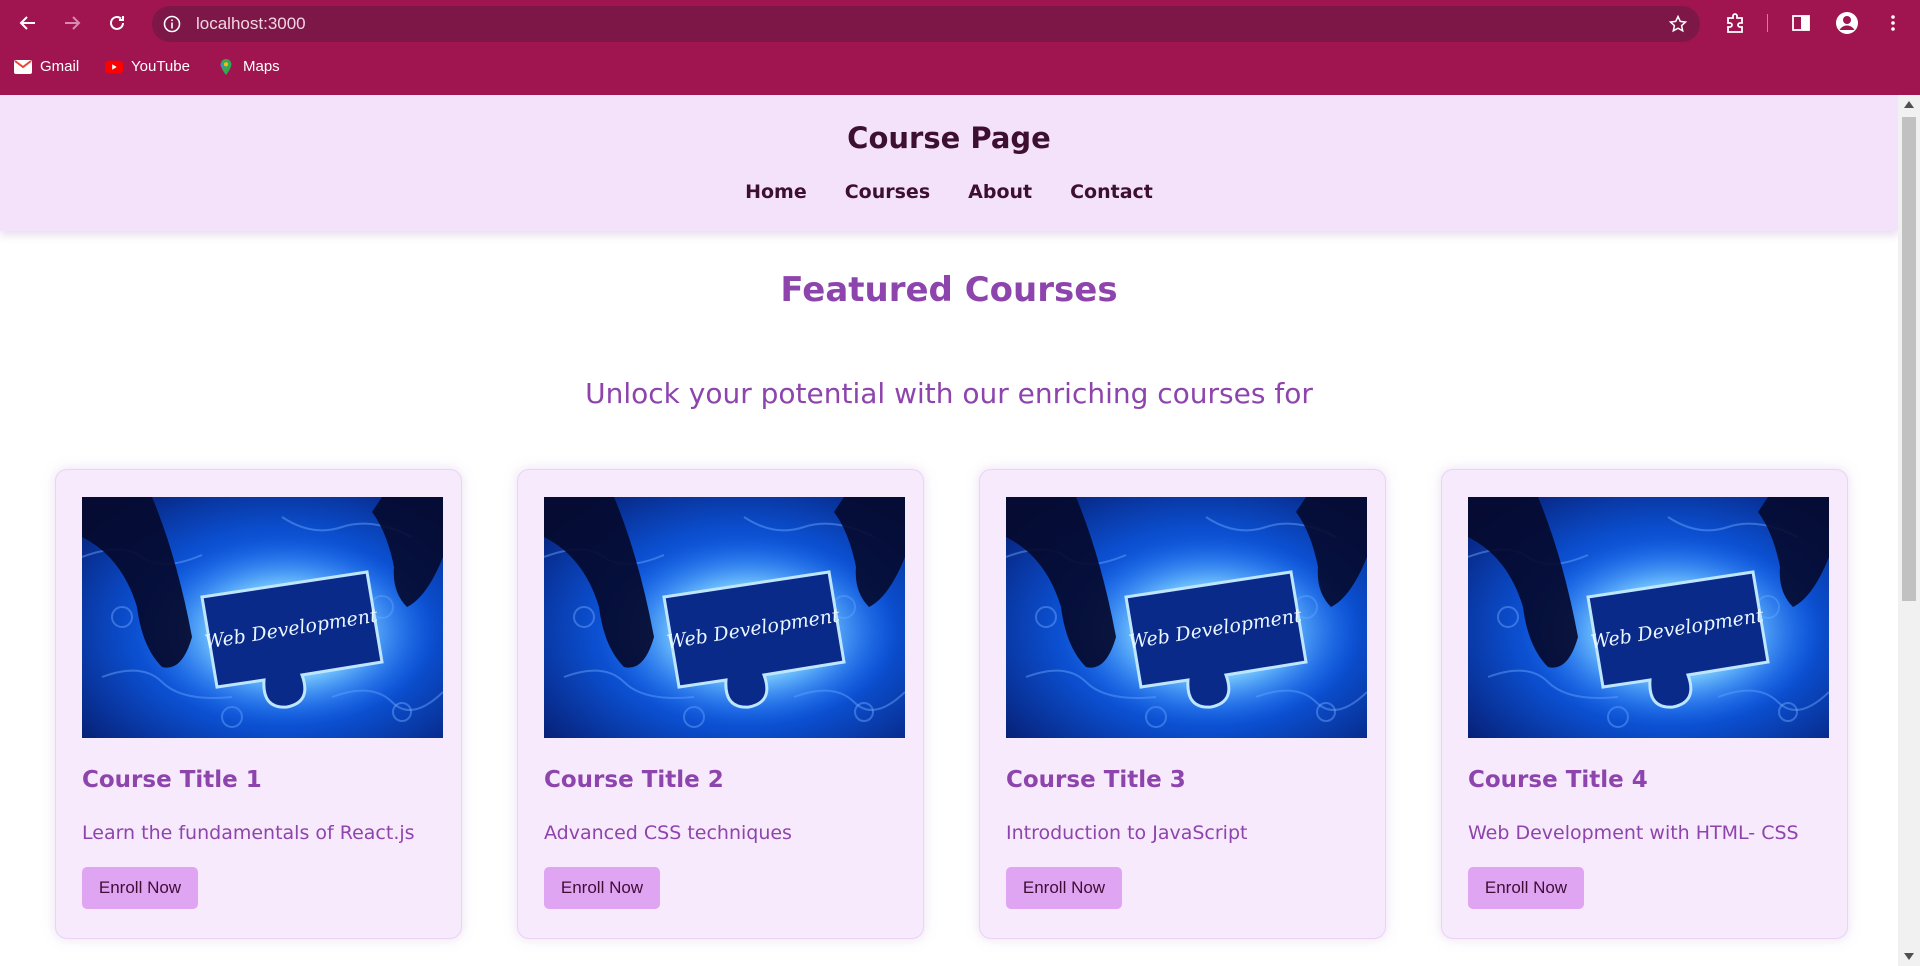 The width and height of the screenshot is (1920, 966). I want to click on extensions-button, so click(1735, 23).